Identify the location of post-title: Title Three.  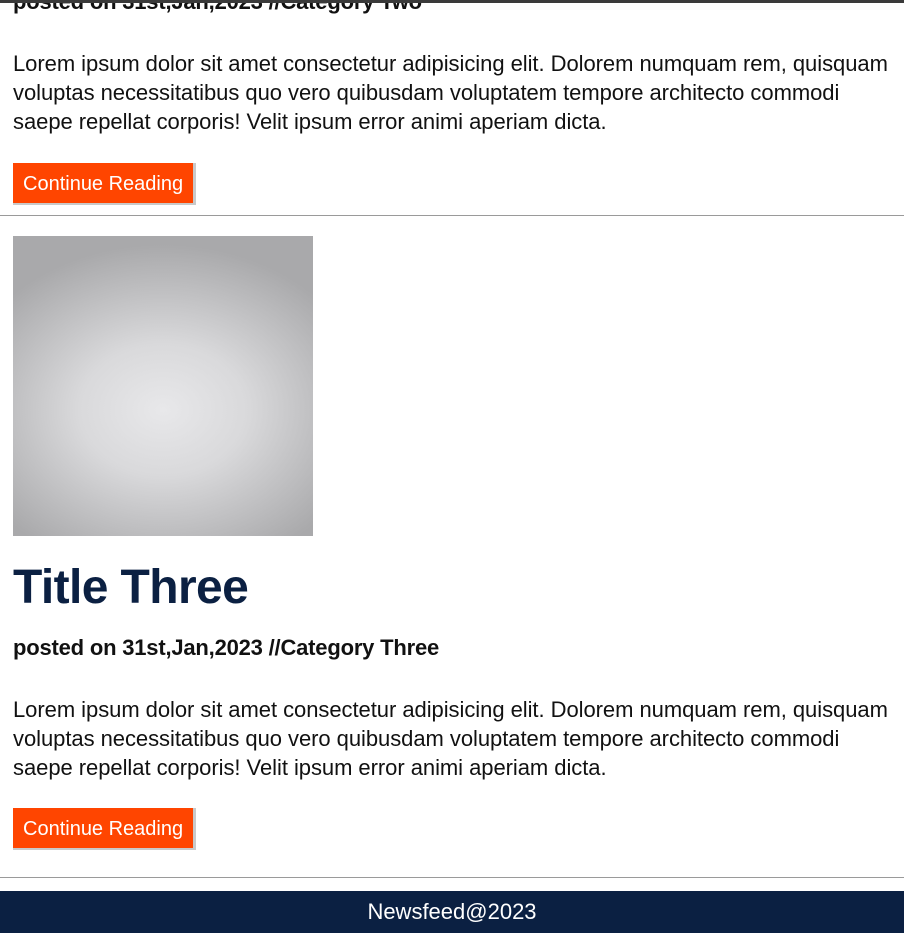
(452, 588).